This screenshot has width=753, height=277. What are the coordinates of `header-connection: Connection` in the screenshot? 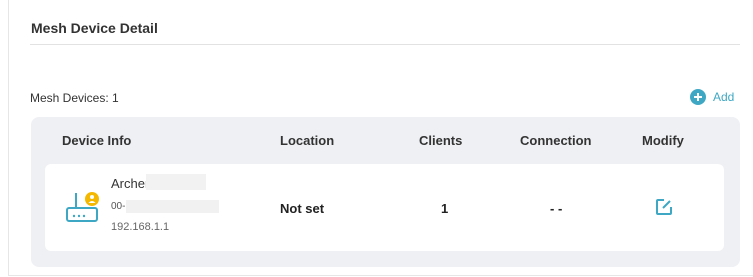 It's located at (556, 140).